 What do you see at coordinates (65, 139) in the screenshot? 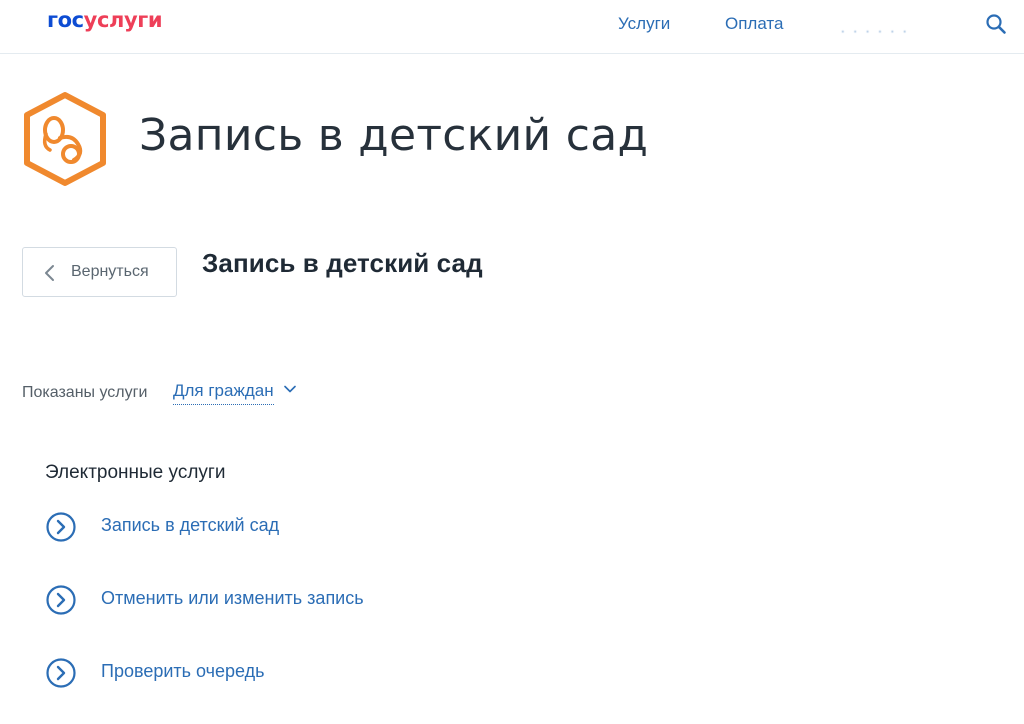
I see `pacifier-icon` at bounding box center [65, 139].